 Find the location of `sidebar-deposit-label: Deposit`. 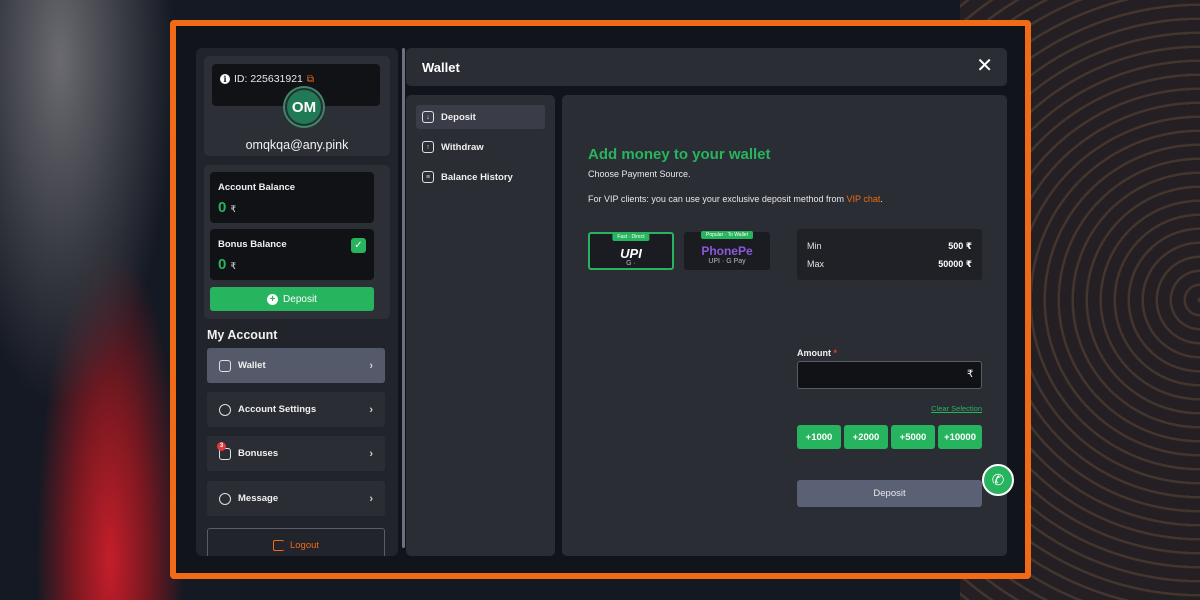

sidebar-deposit-label: Deposit is located at coordinates (300, 299).